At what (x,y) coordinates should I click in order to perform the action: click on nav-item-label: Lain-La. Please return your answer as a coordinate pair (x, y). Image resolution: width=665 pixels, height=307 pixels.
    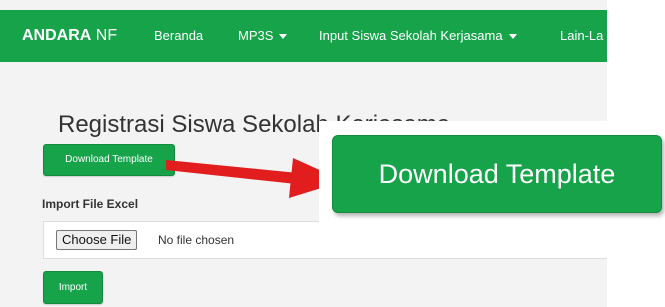
    Looking at the image, I should click on (582, 35).